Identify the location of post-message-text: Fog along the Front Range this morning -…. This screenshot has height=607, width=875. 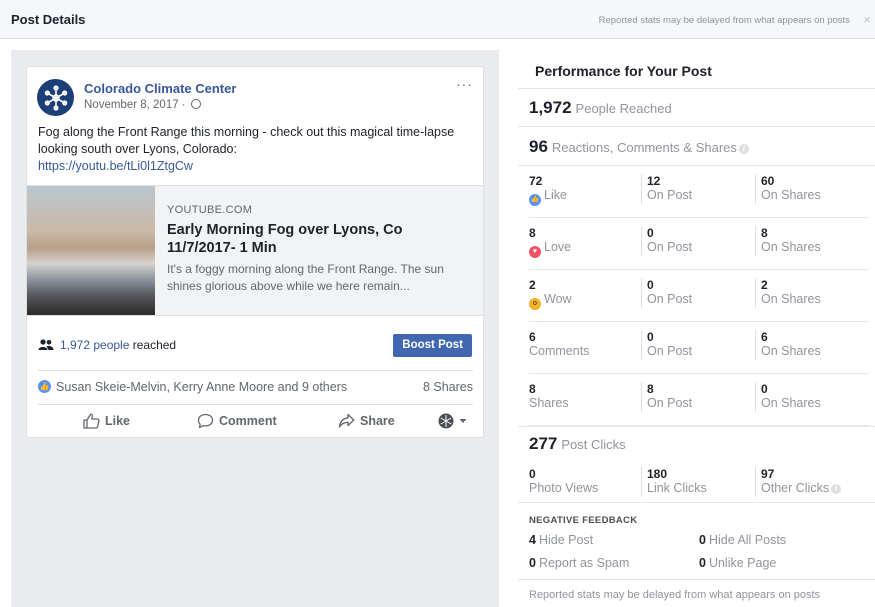
(246, 140).